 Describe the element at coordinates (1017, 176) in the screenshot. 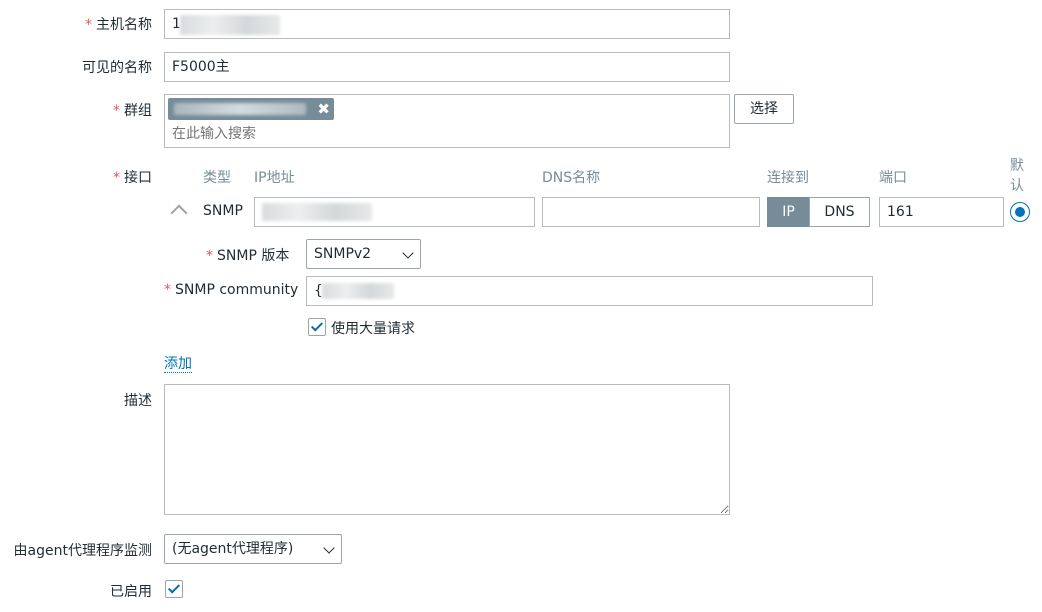

I see `col-header-default: 默认` at that location.